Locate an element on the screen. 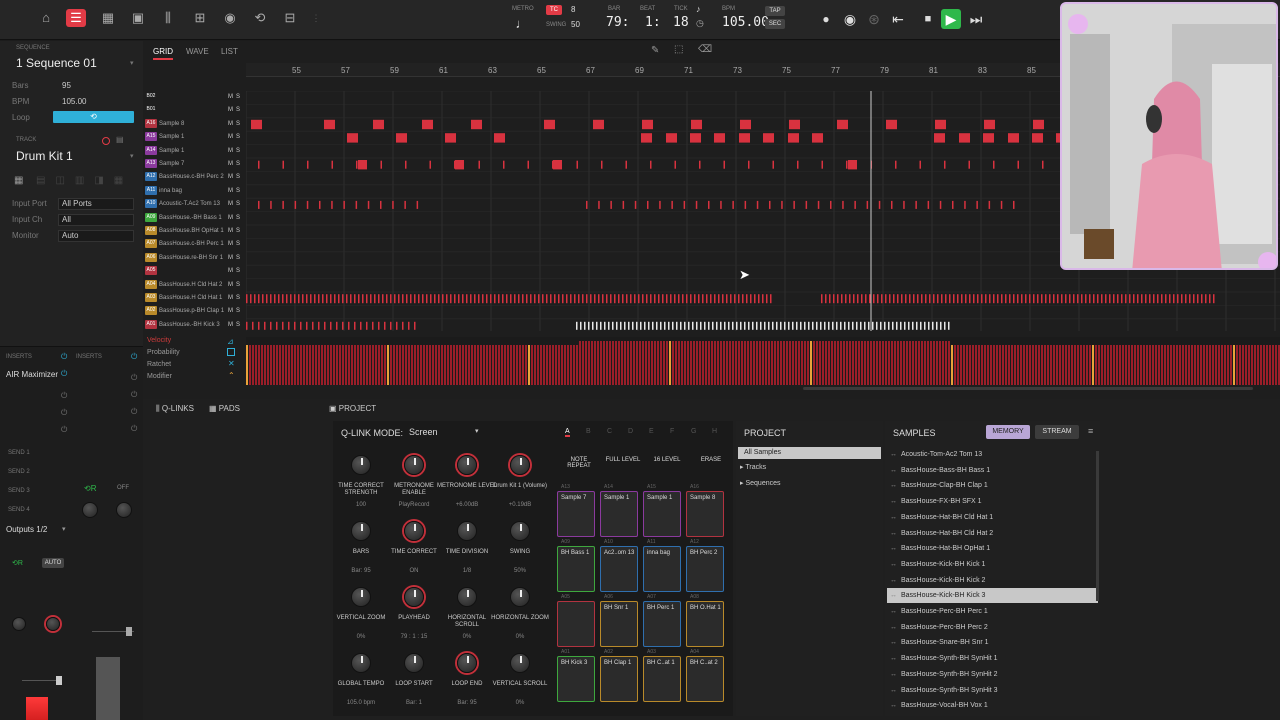  bpm-row: BPM 105.00 is located at coordinates (49, 101).